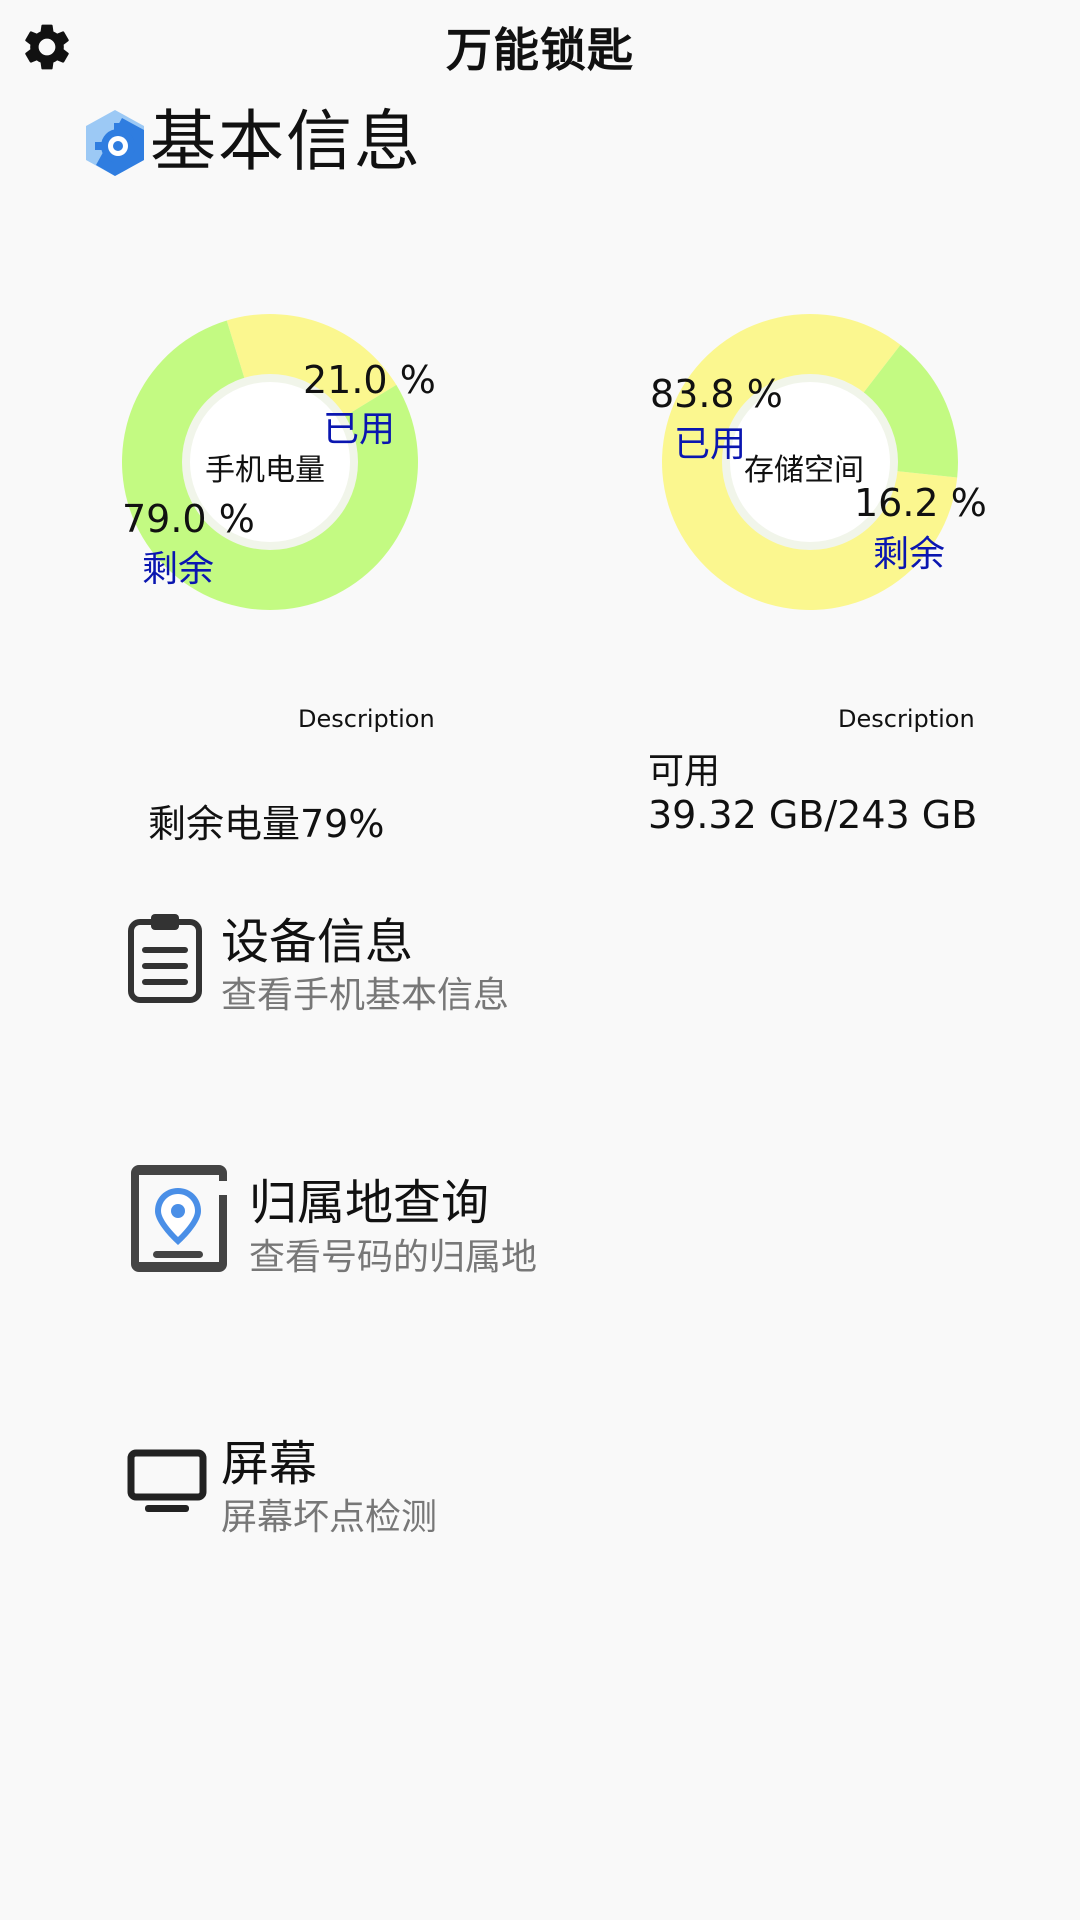 The image size is (1080, 1920). I want to click on app-title: 万能锁匙, so click(540, 50).